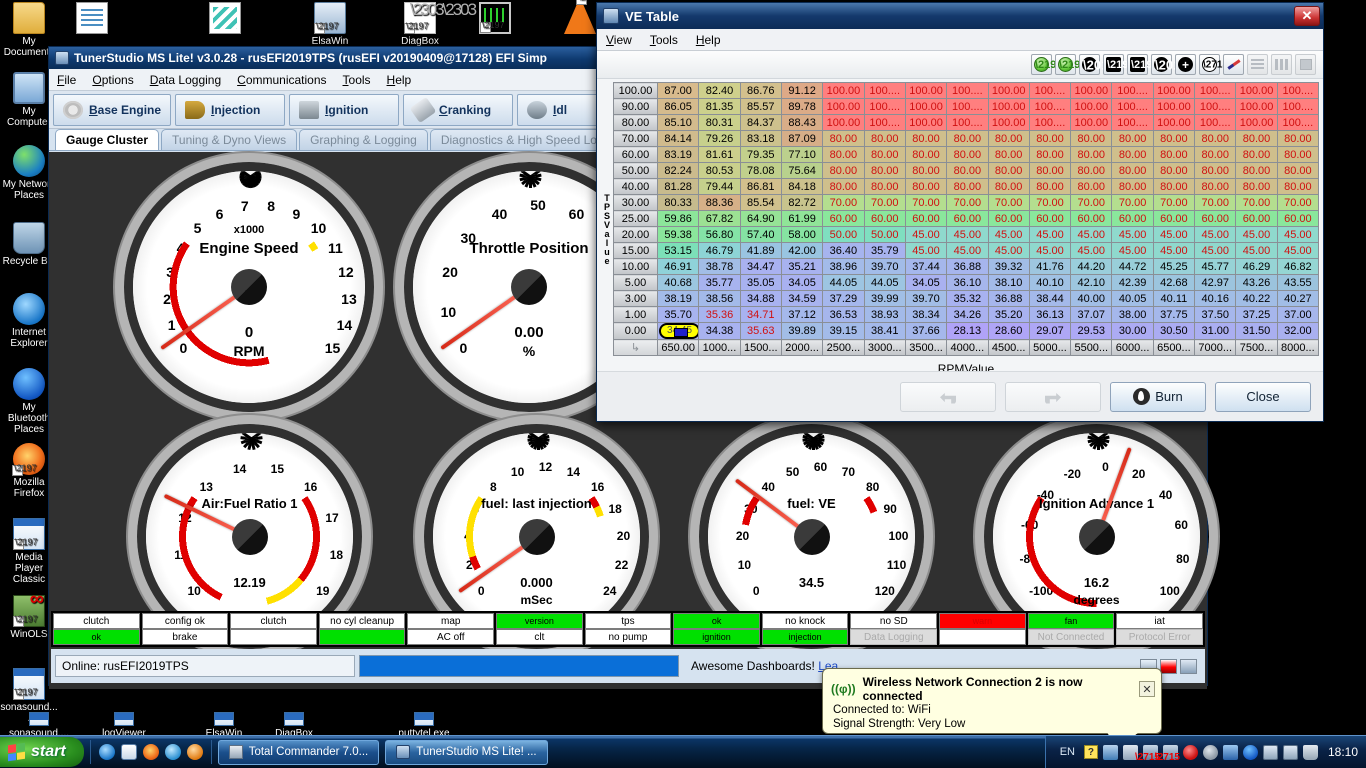 This screenshot has height=768, width=1366. I want to click on row-header: 50.00, so click(635, 170).